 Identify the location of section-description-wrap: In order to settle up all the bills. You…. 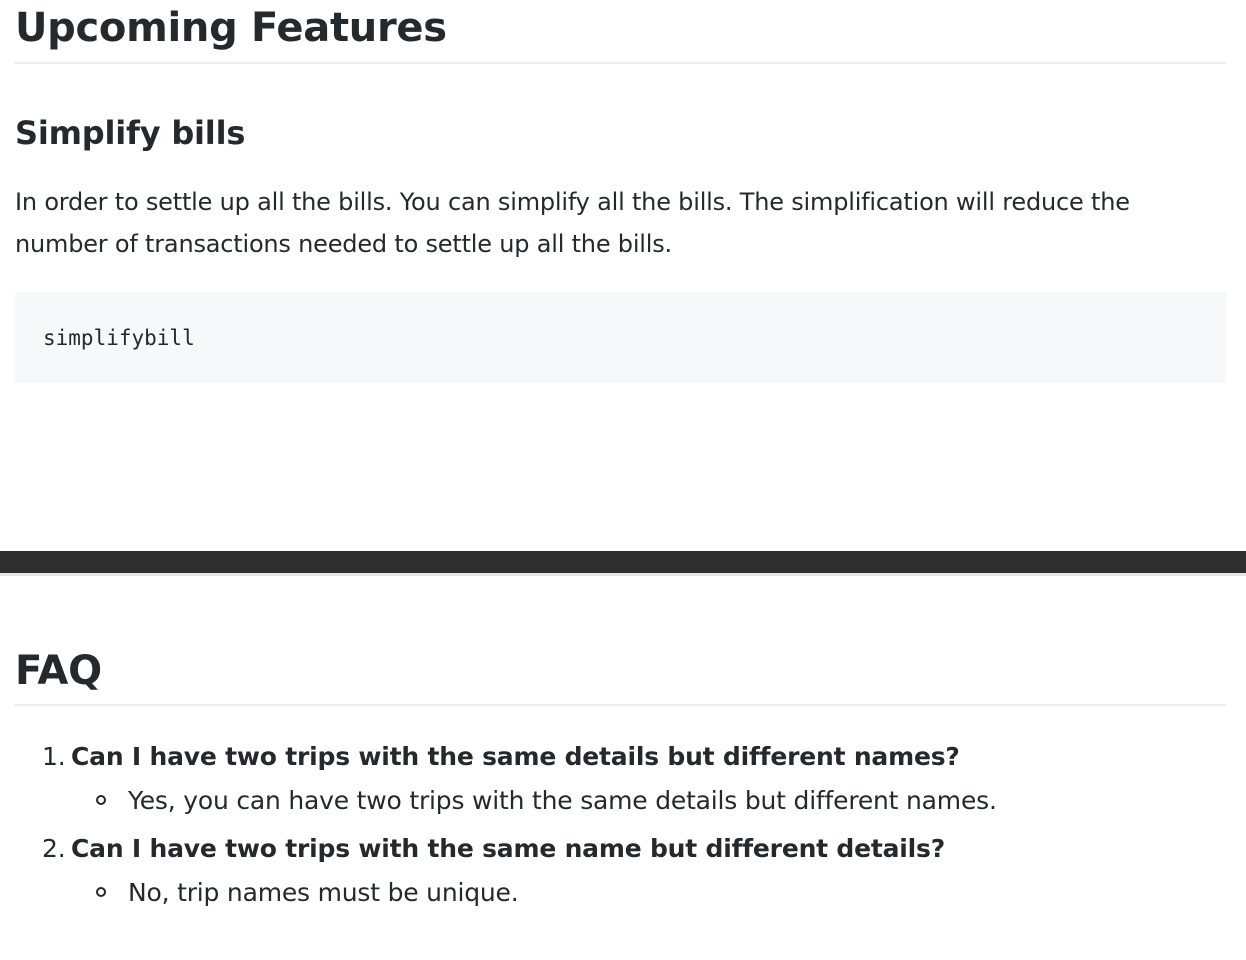
(620, 223).